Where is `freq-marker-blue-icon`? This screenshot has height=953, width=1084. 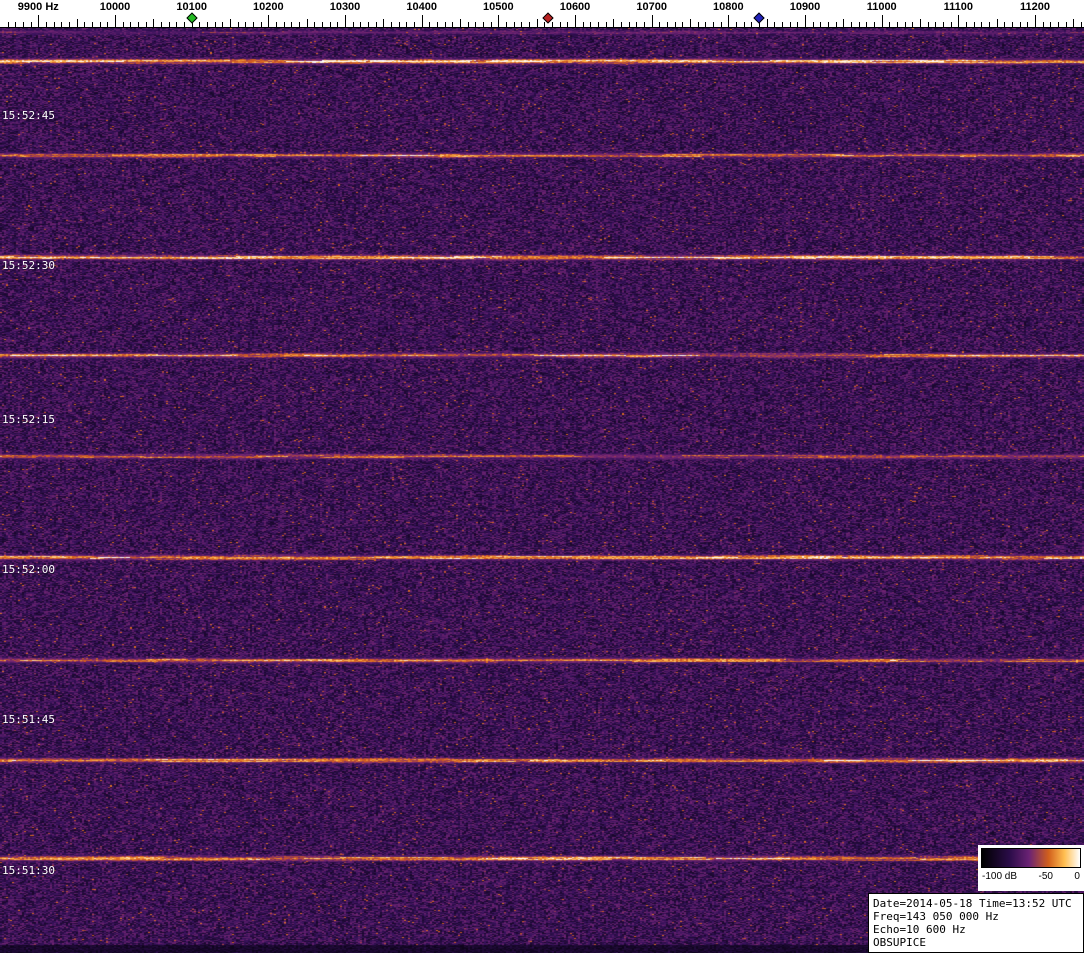
freq-marker-blue-icon is located at coordinates (759, 18).